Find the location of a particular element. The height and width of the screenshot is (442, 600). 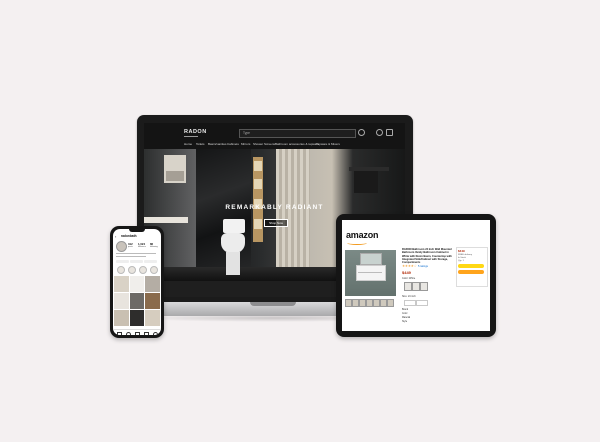

follow-button is located at coordinates (122, 261).